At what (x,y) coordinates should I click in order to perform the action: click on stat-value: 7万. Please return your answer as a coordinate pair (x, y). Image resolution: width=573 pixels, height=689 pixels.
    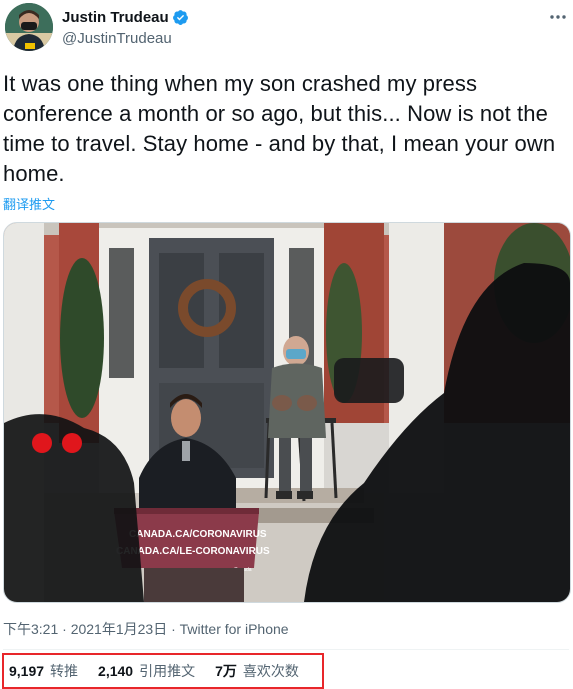
    Looking at the image, I should click on (226, 671).